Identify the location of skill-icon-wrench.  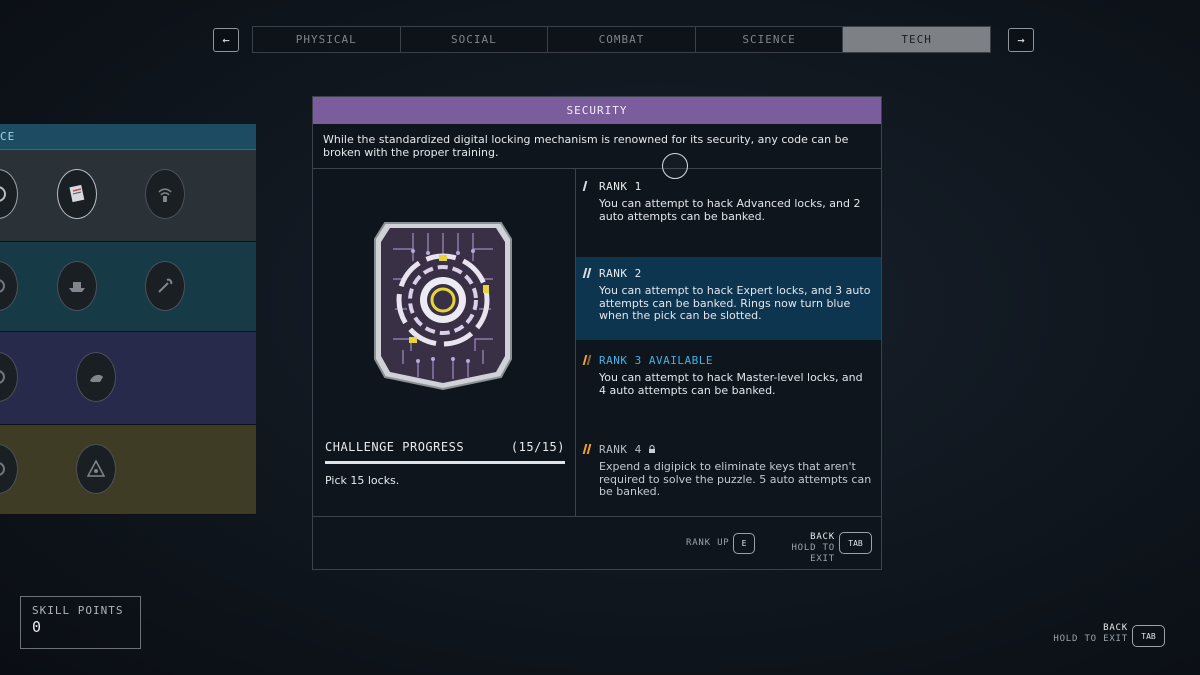
(165, 286).